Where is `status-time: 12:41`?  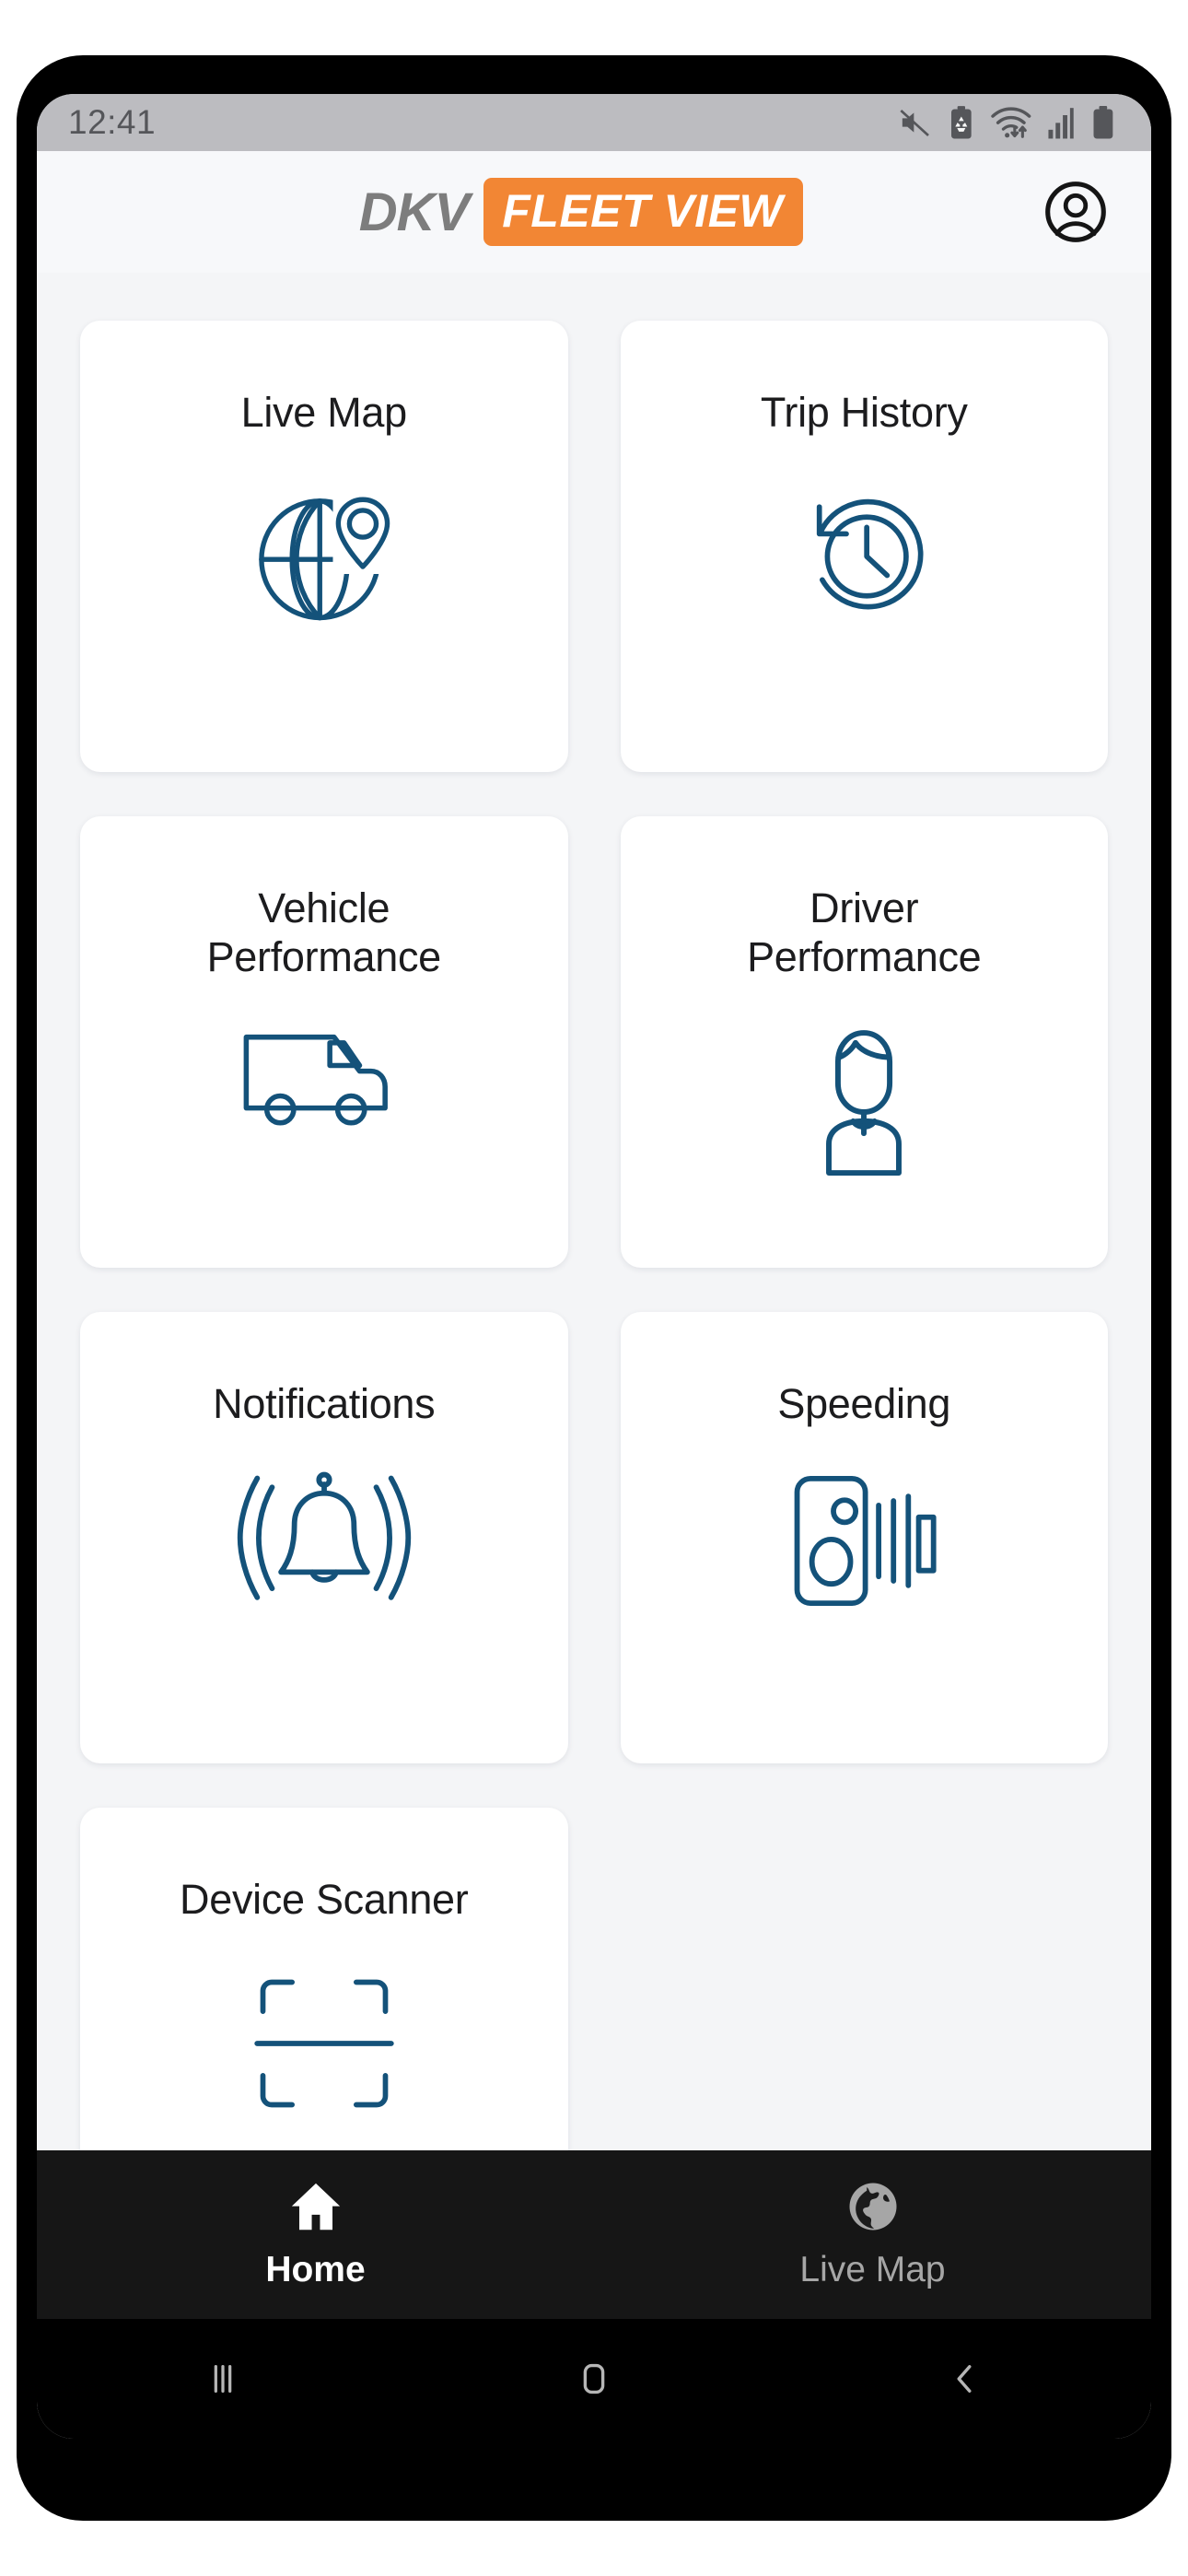
status-time: 12:41 is located at coordinates (112, 122).